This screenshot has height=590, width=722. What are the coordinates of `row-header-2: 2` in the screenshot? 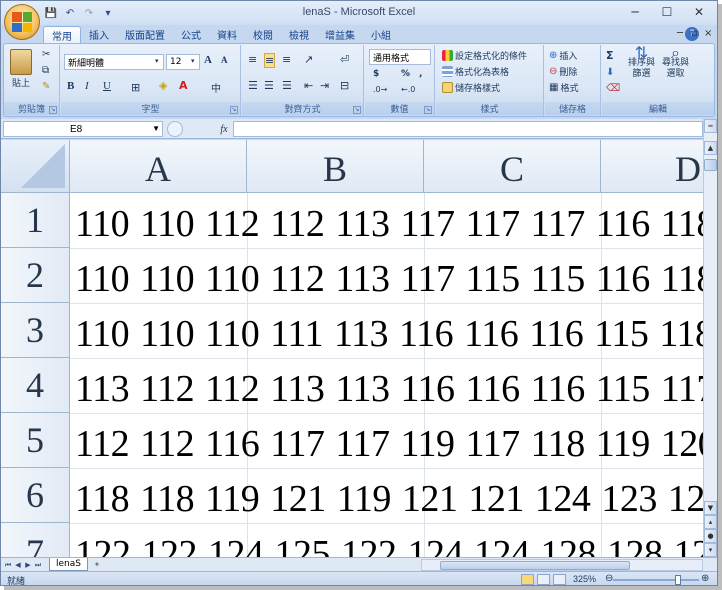 It's located at (35, 275).